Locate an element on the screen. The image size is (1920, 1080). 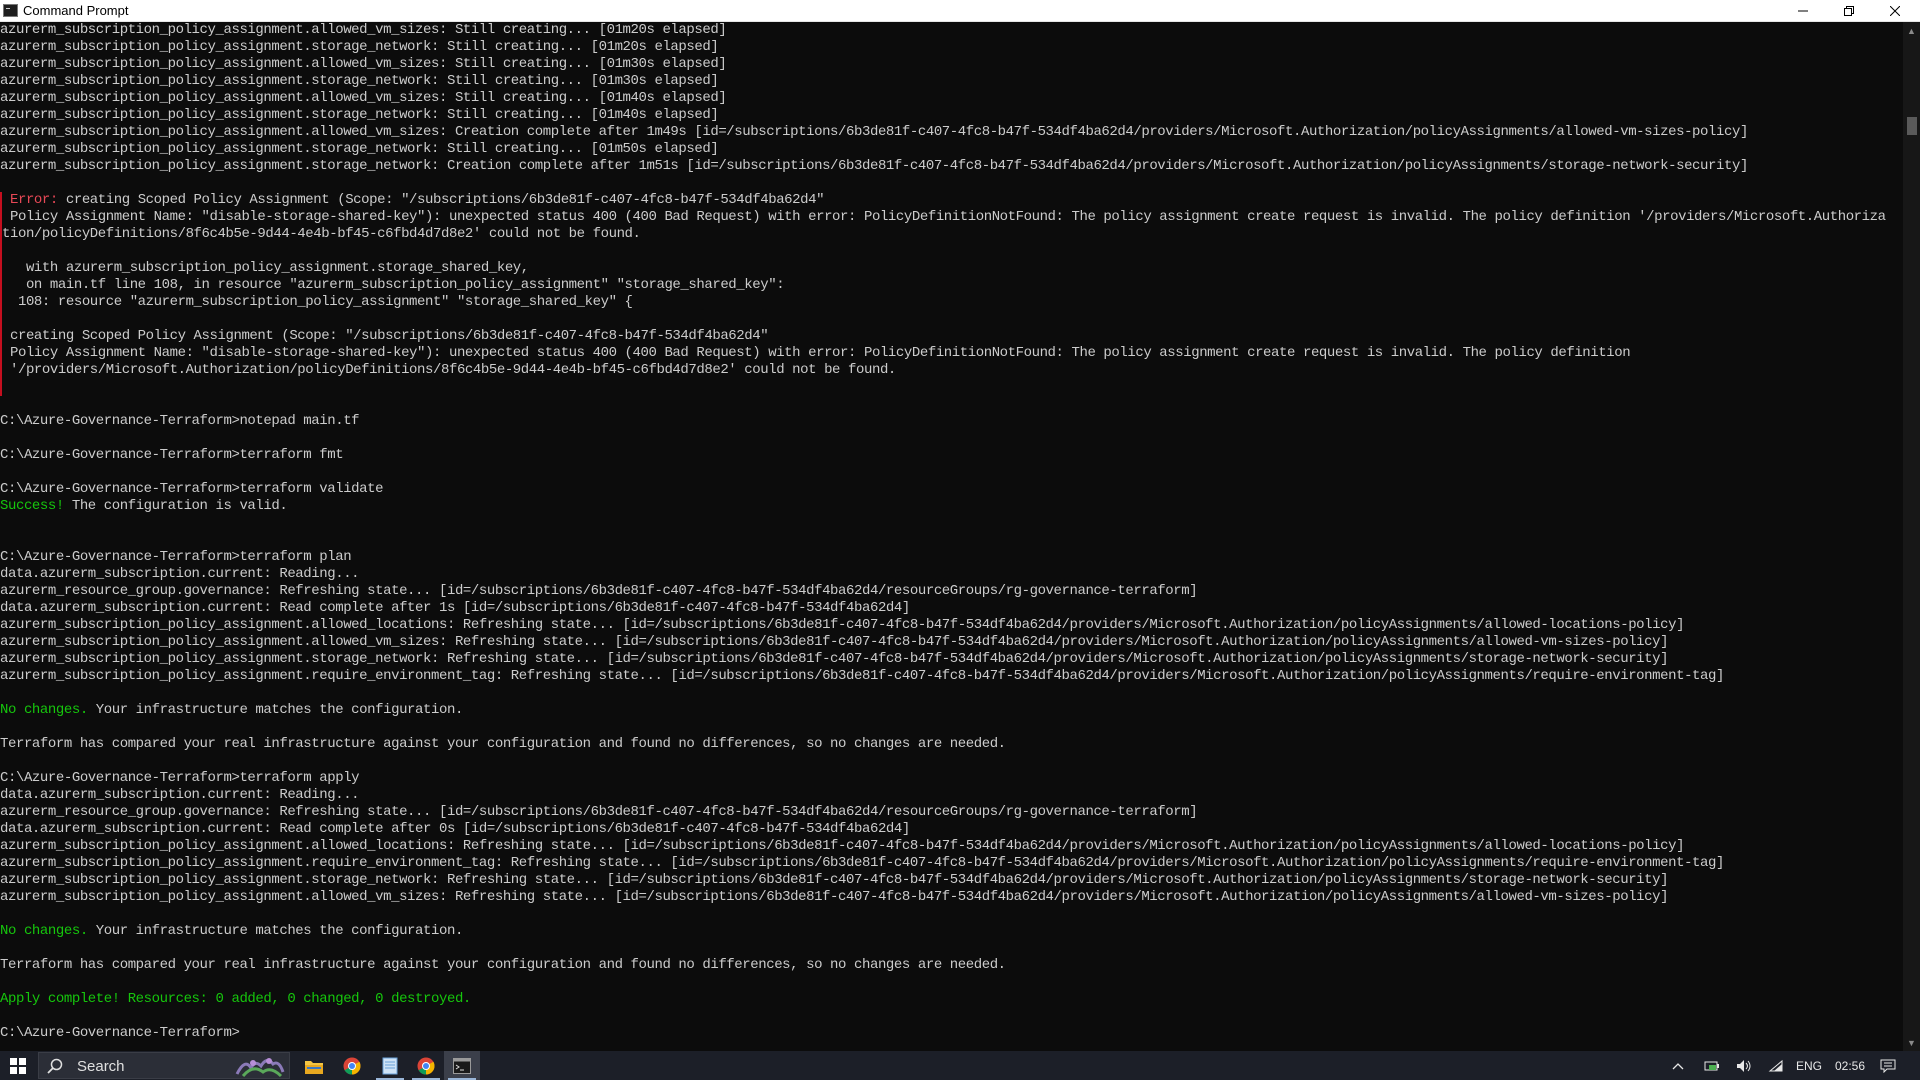
search-box: Search is located at coordinates (164, 1065).